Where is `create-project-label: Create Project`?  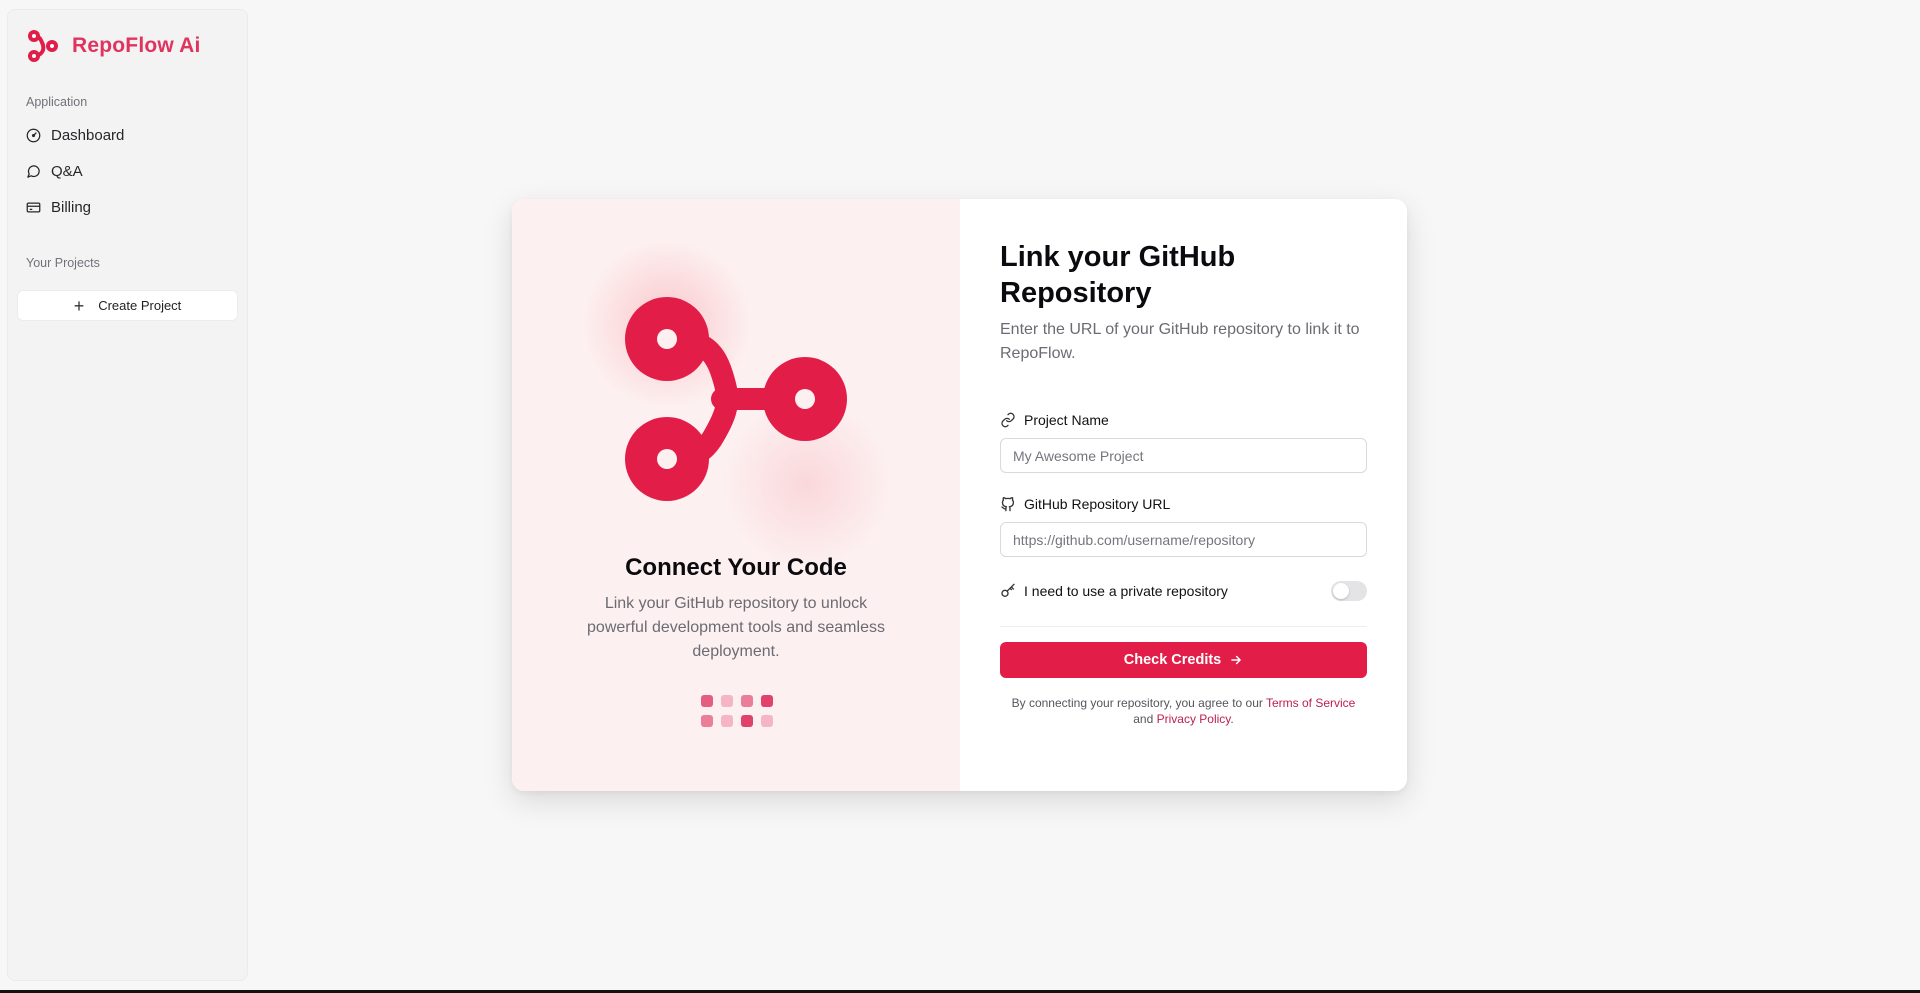 create-project-label: Create Project is located at coordinates (140, 305).